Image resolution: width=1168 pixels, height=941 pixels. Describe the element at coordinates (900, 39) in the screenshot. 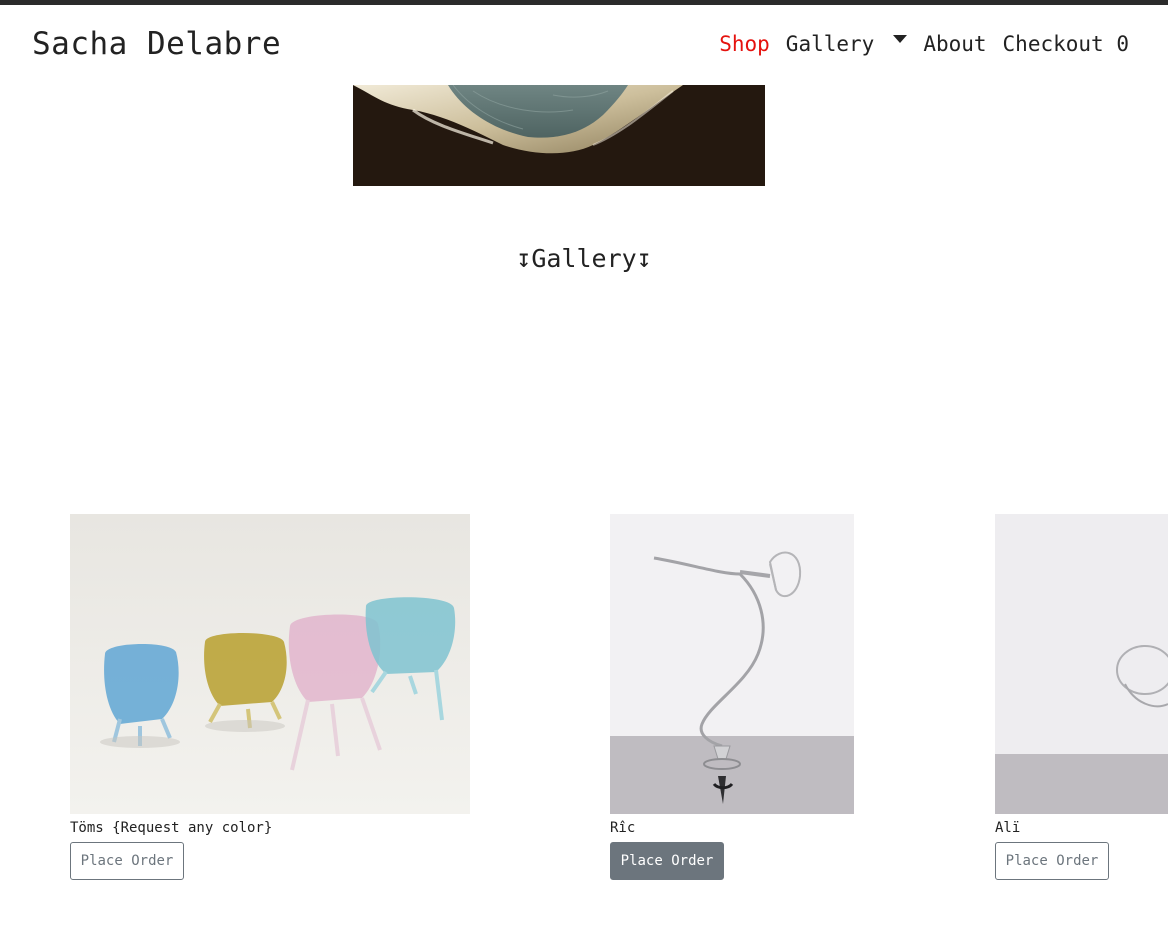

I see `gallery-dropdown-caret-icon` at that location.